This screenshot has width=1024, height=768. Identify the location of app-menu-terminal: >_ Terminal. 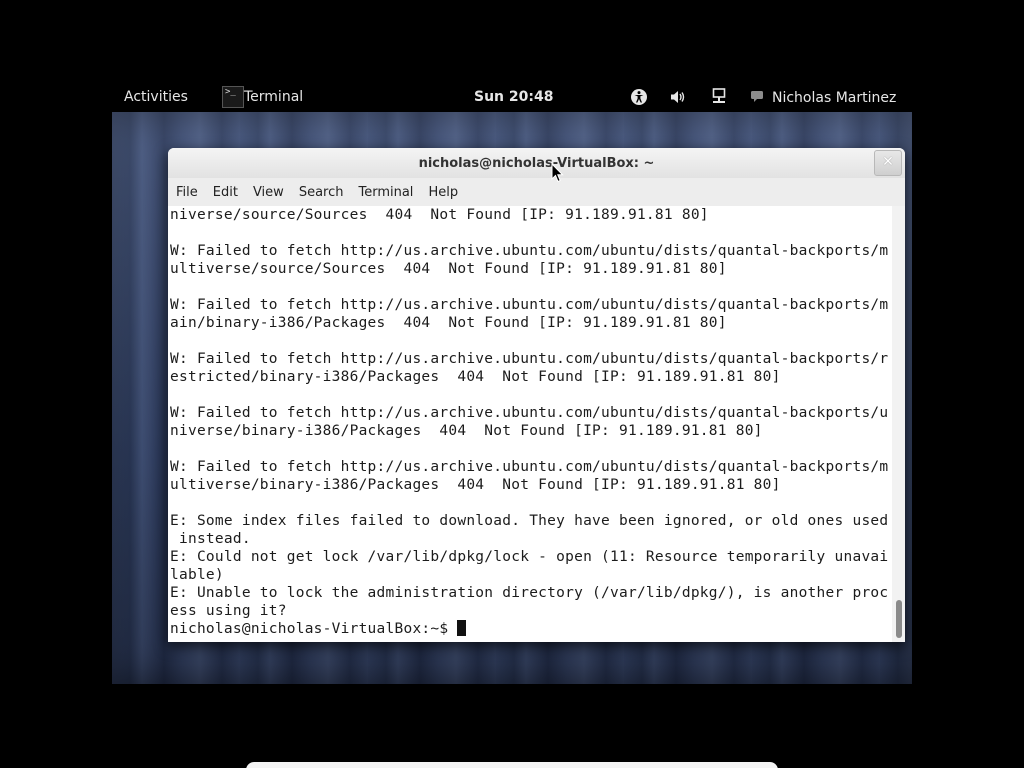
(262, 97).